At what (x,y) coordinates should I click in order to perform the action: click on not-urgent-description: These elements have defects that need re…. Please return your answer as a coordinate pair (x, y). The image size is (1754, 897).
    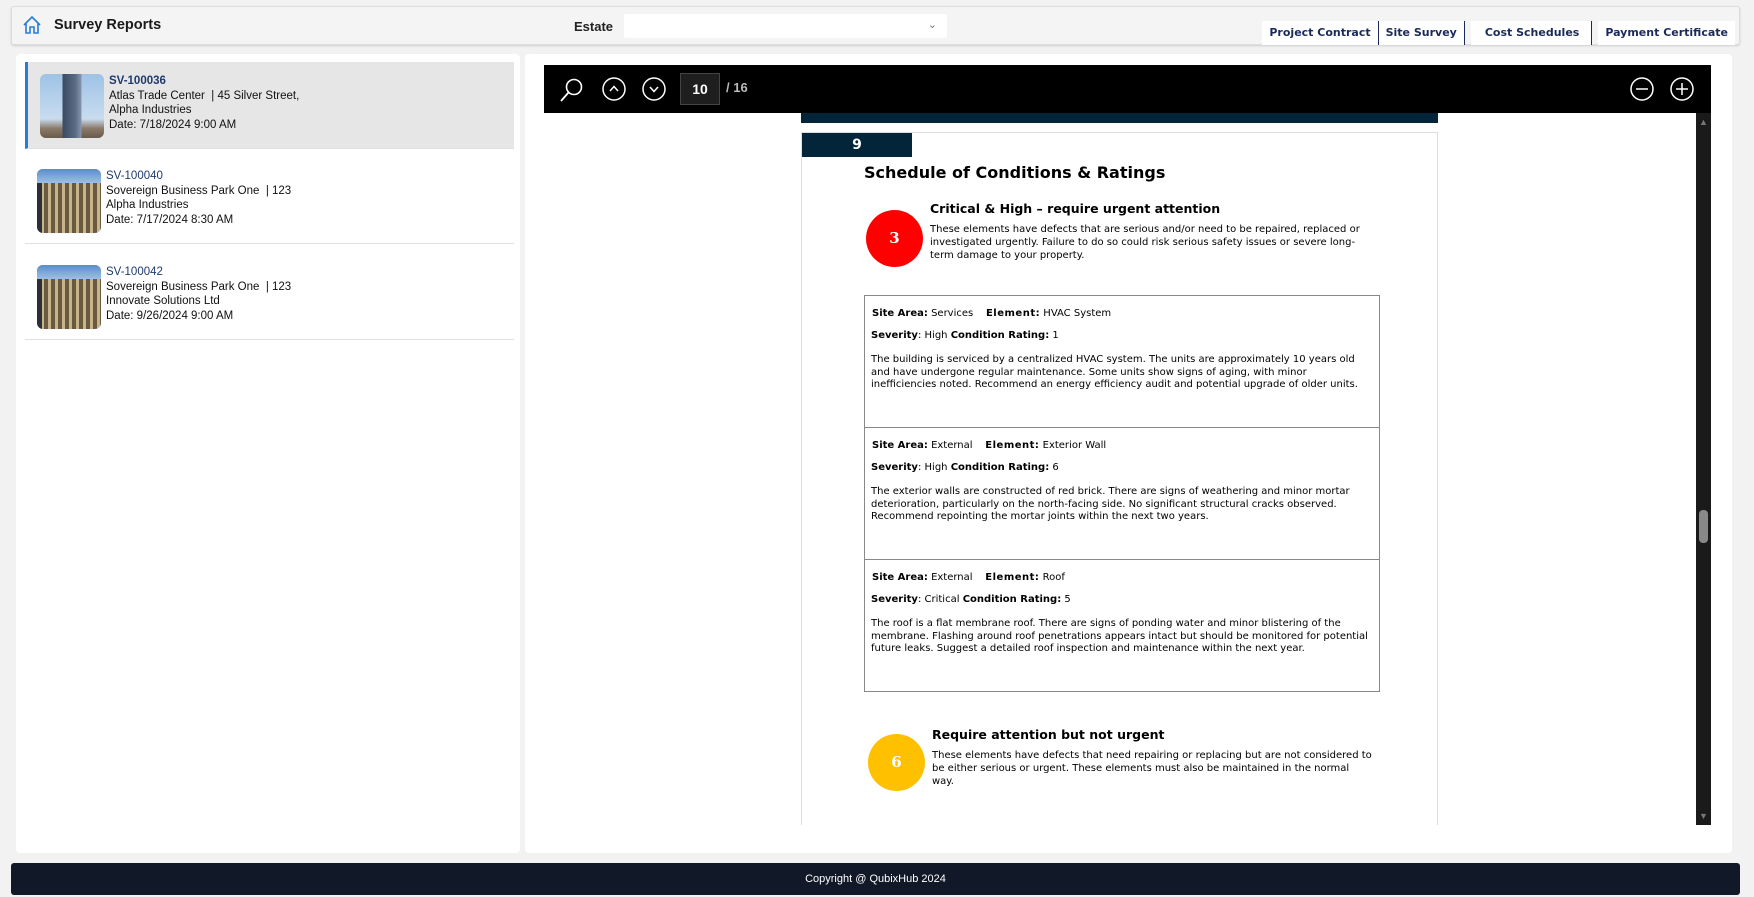
    Looking at the image, I should click on (1152, 768).